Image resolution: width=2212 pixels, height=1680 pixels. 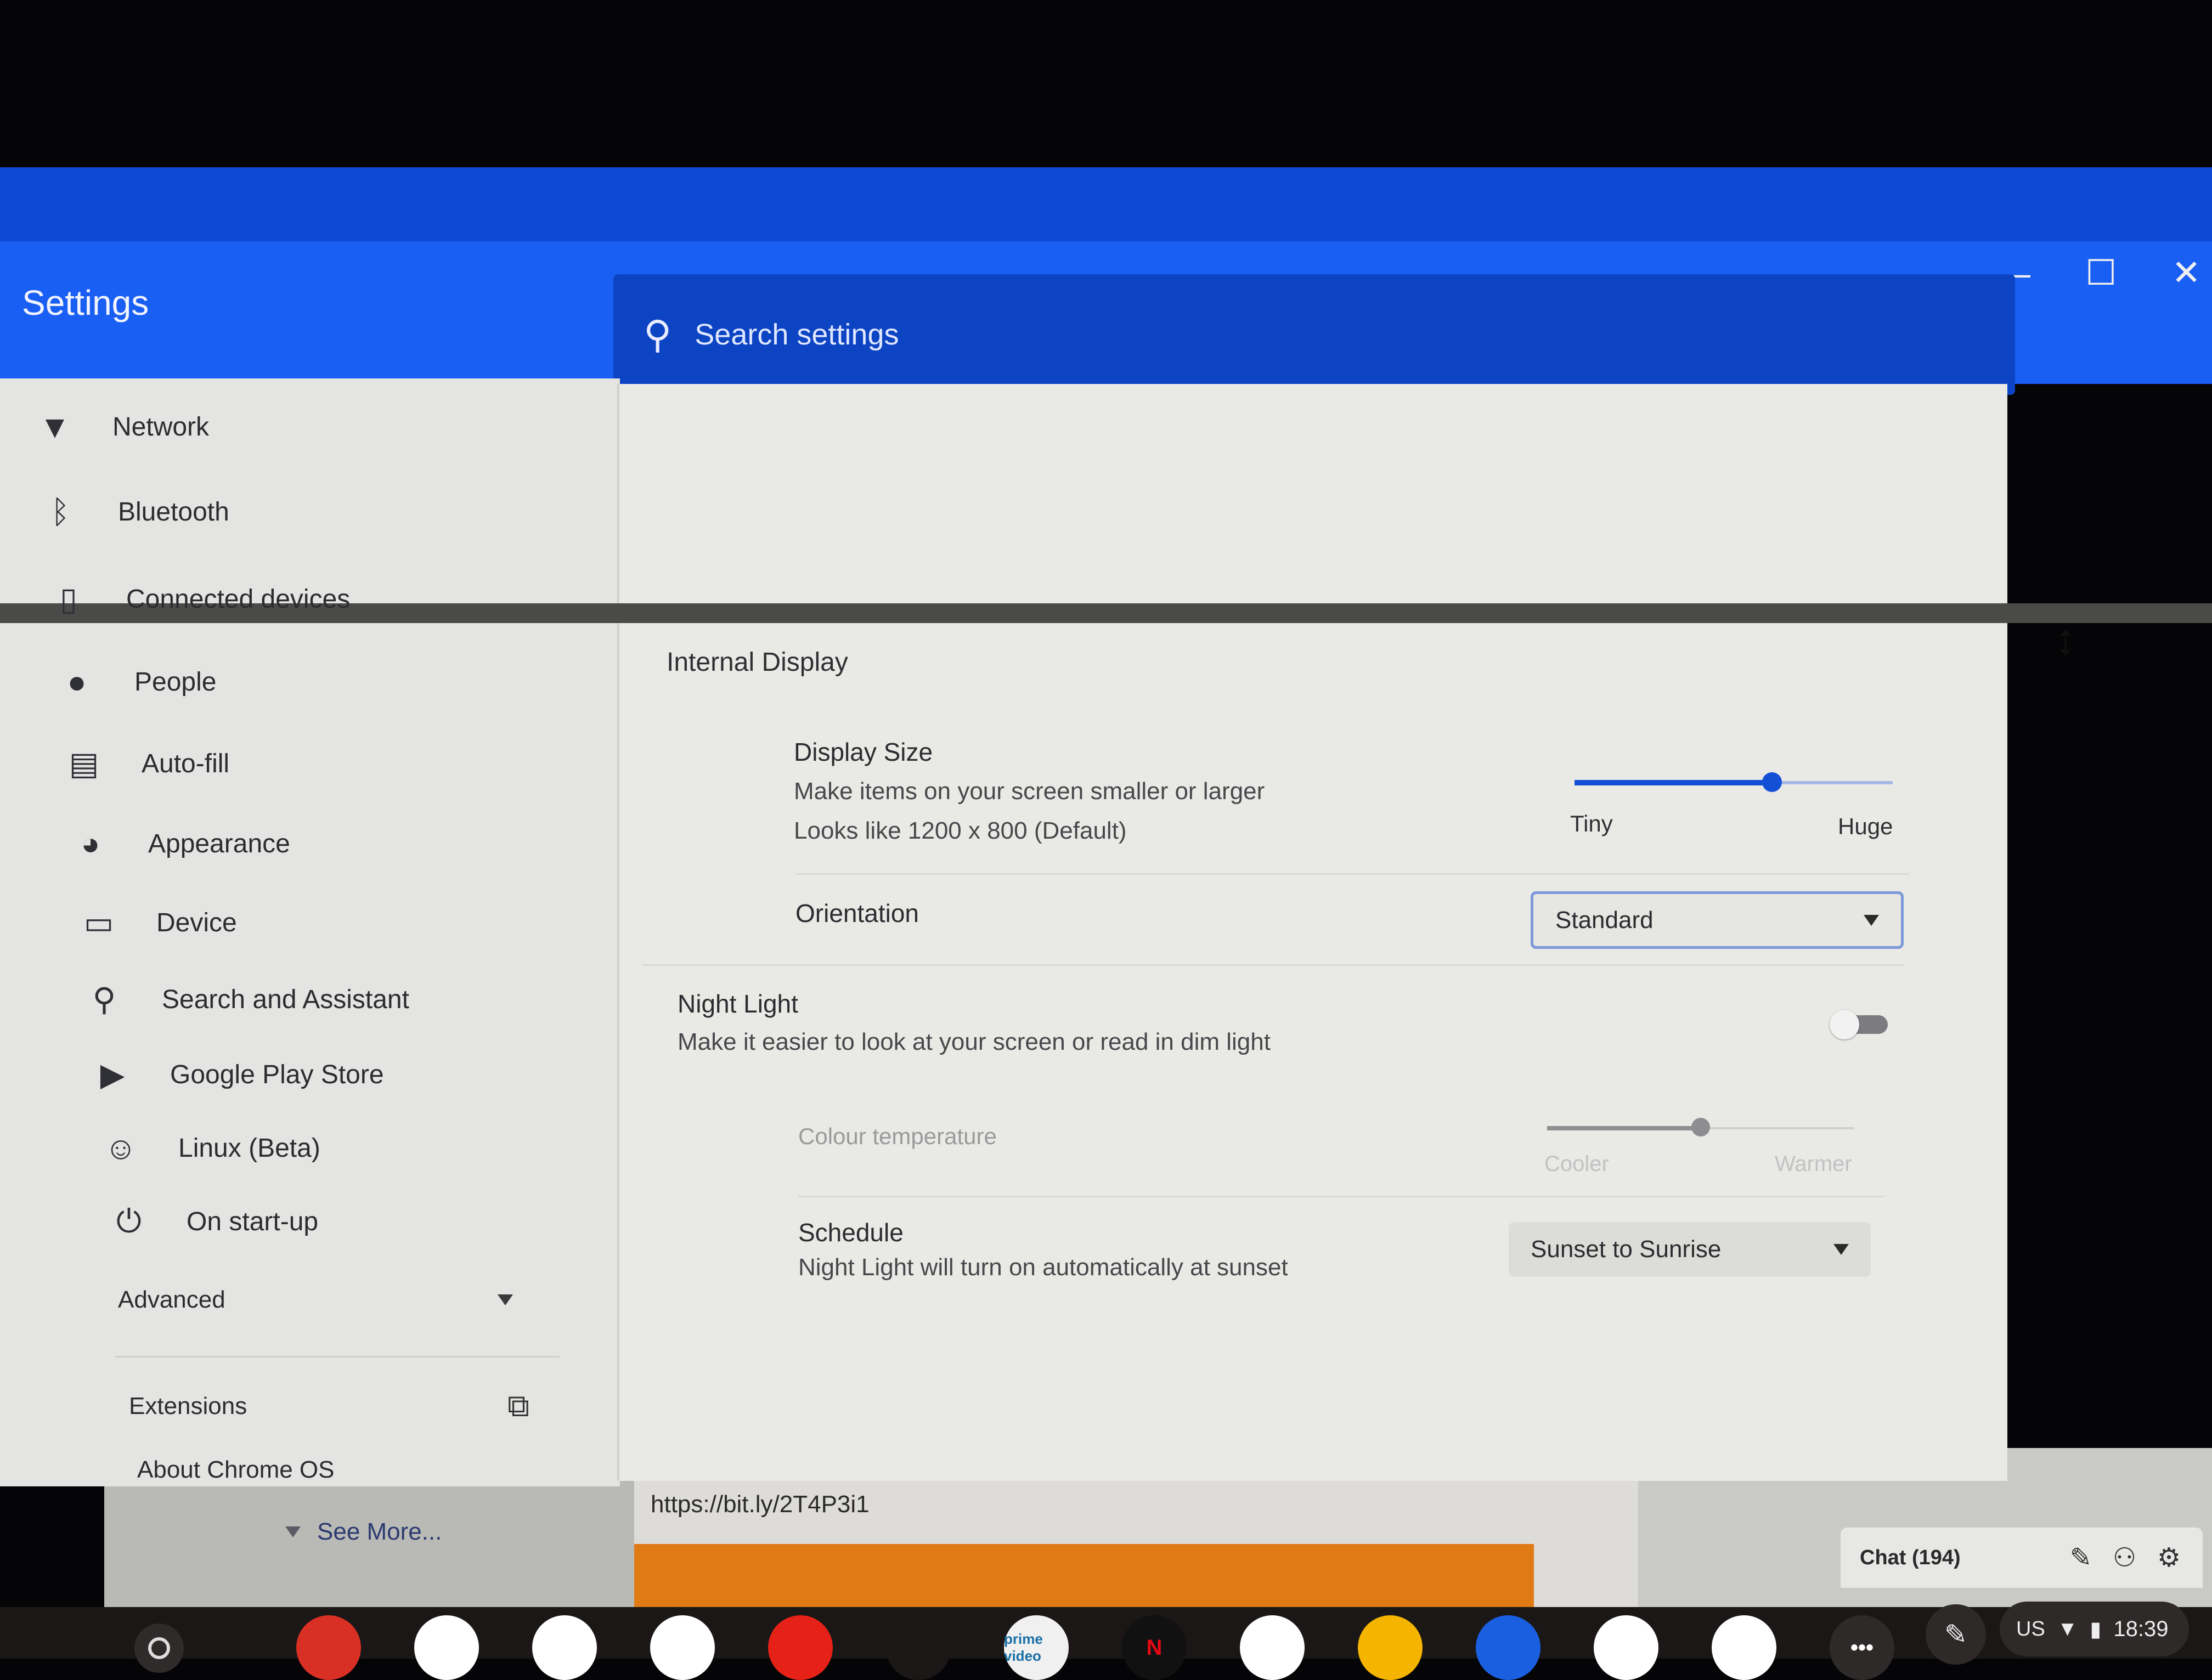 I want to click on messages-icon, so click(x=1508, y=1647).